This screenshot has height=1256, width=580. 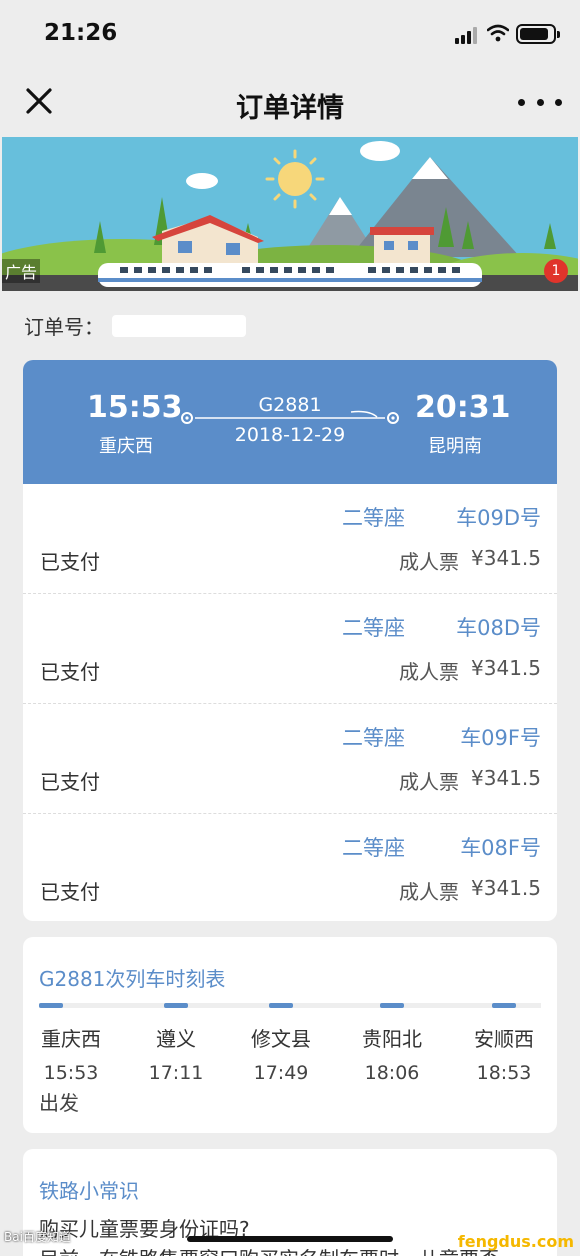 I want to click on stop-name: 重庆西, so click(x=71, y=1039).